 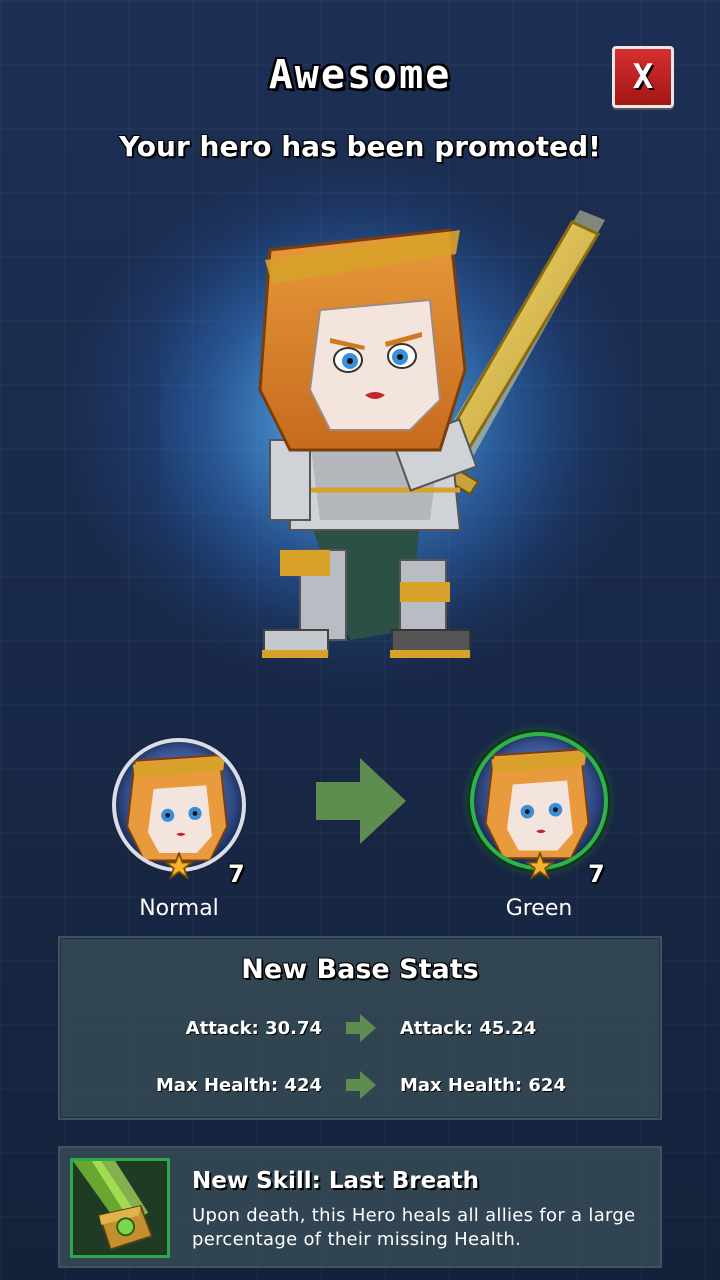 I want to click on skill-title: New Skill: Last Breath, so click(x=336, y=1181).